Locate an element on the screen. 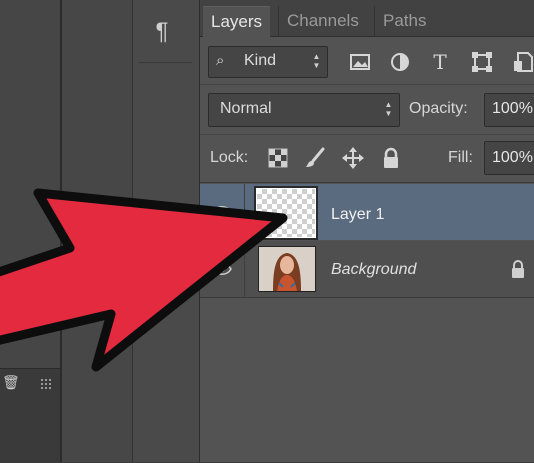 This screenshot has width=534, height=463. brush-icon is located at coordinates (315, 158).